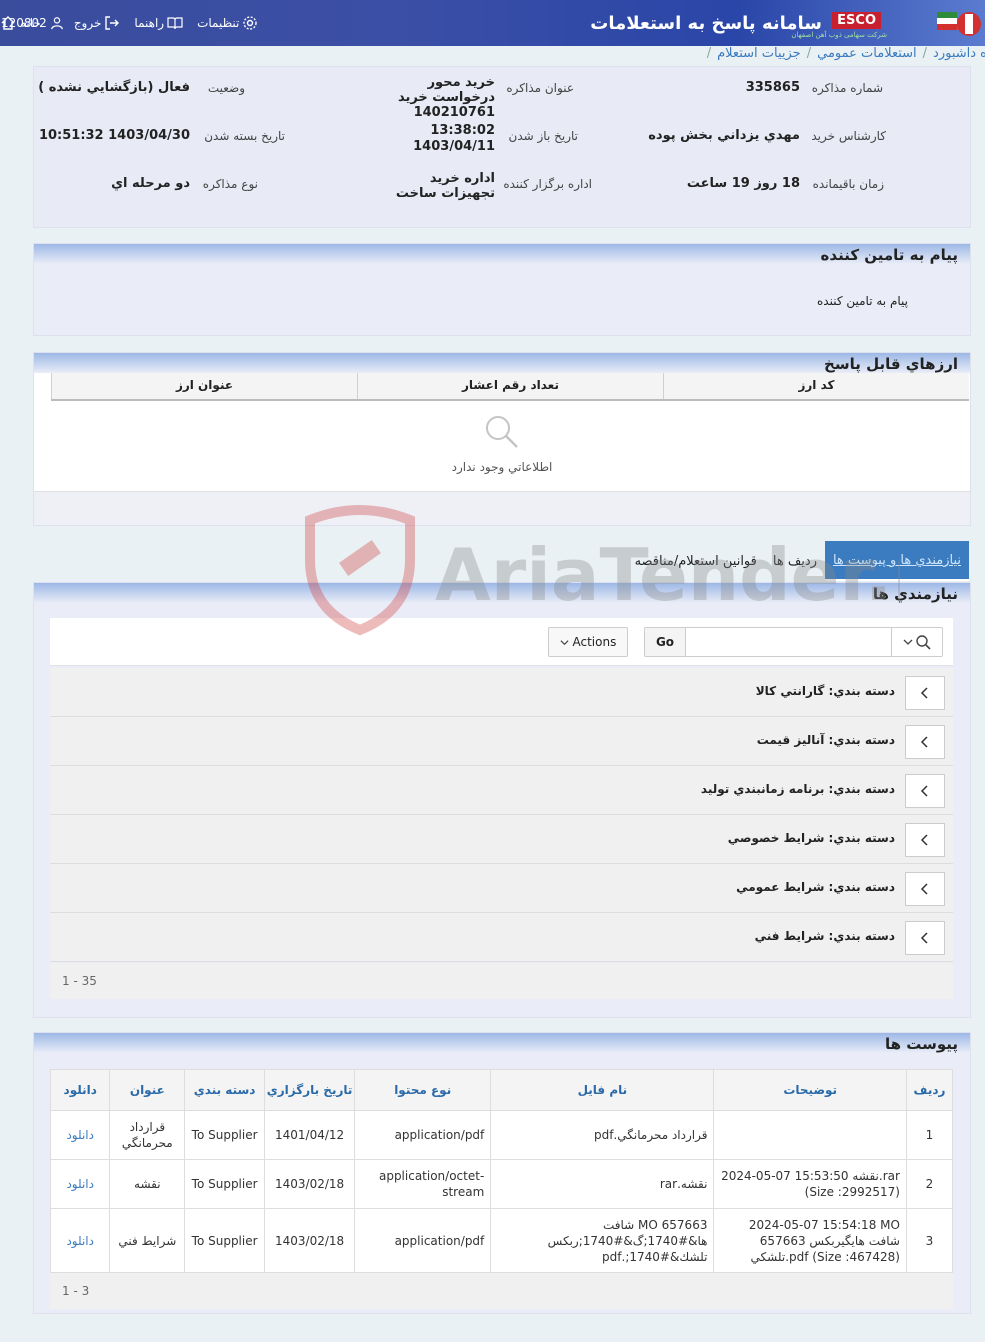  What do you see at coordinates (867, 53) in the screenshot?
I see `breadcrumb-public-inquiries: استعلامات عمومي` at bounding box center [867, 53].